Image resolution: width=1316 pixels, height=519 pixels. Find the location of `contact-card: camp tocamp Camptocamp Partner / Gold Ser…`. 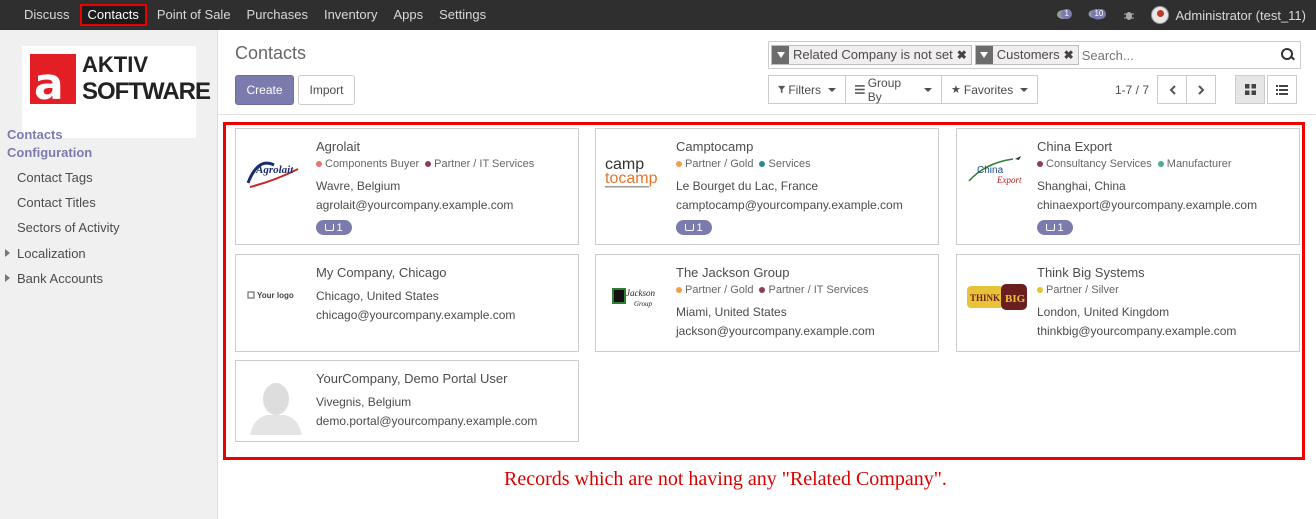

contact-card: camp tocamp Camptocamp Partner / Gold Ser… is located at coordinates (767, 186).